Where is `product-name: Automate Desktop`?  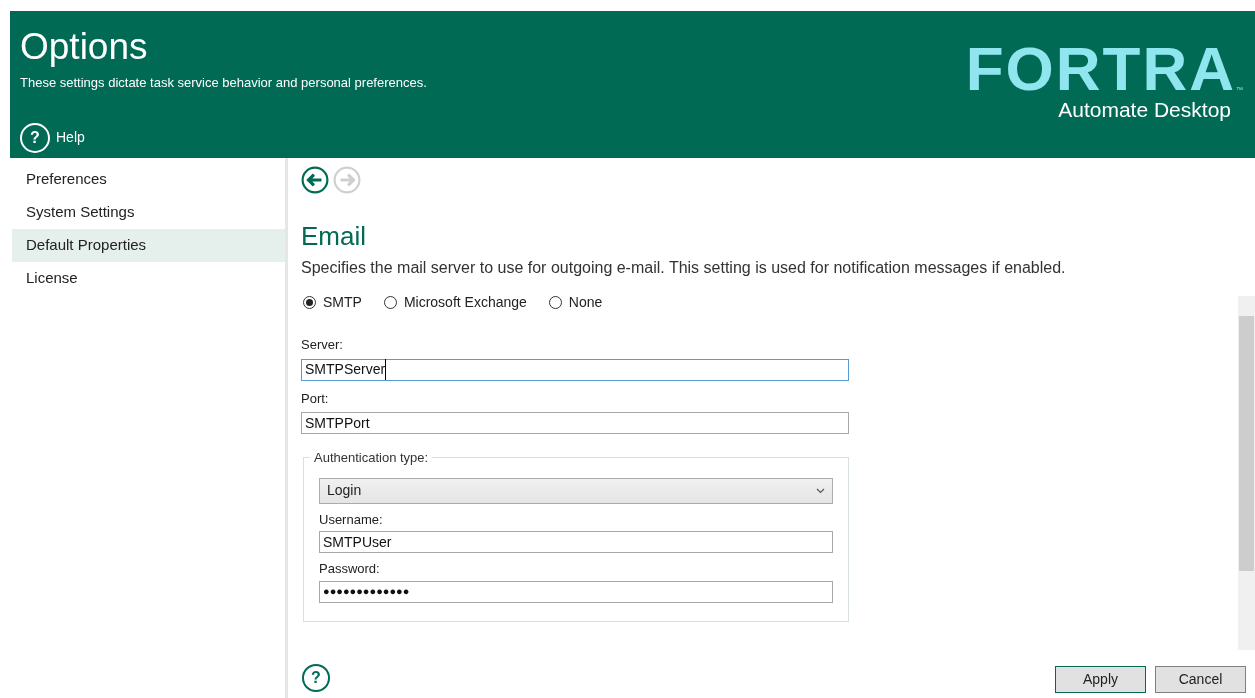
product-name: Automate Desktop is located at coordinates (1144, 110).